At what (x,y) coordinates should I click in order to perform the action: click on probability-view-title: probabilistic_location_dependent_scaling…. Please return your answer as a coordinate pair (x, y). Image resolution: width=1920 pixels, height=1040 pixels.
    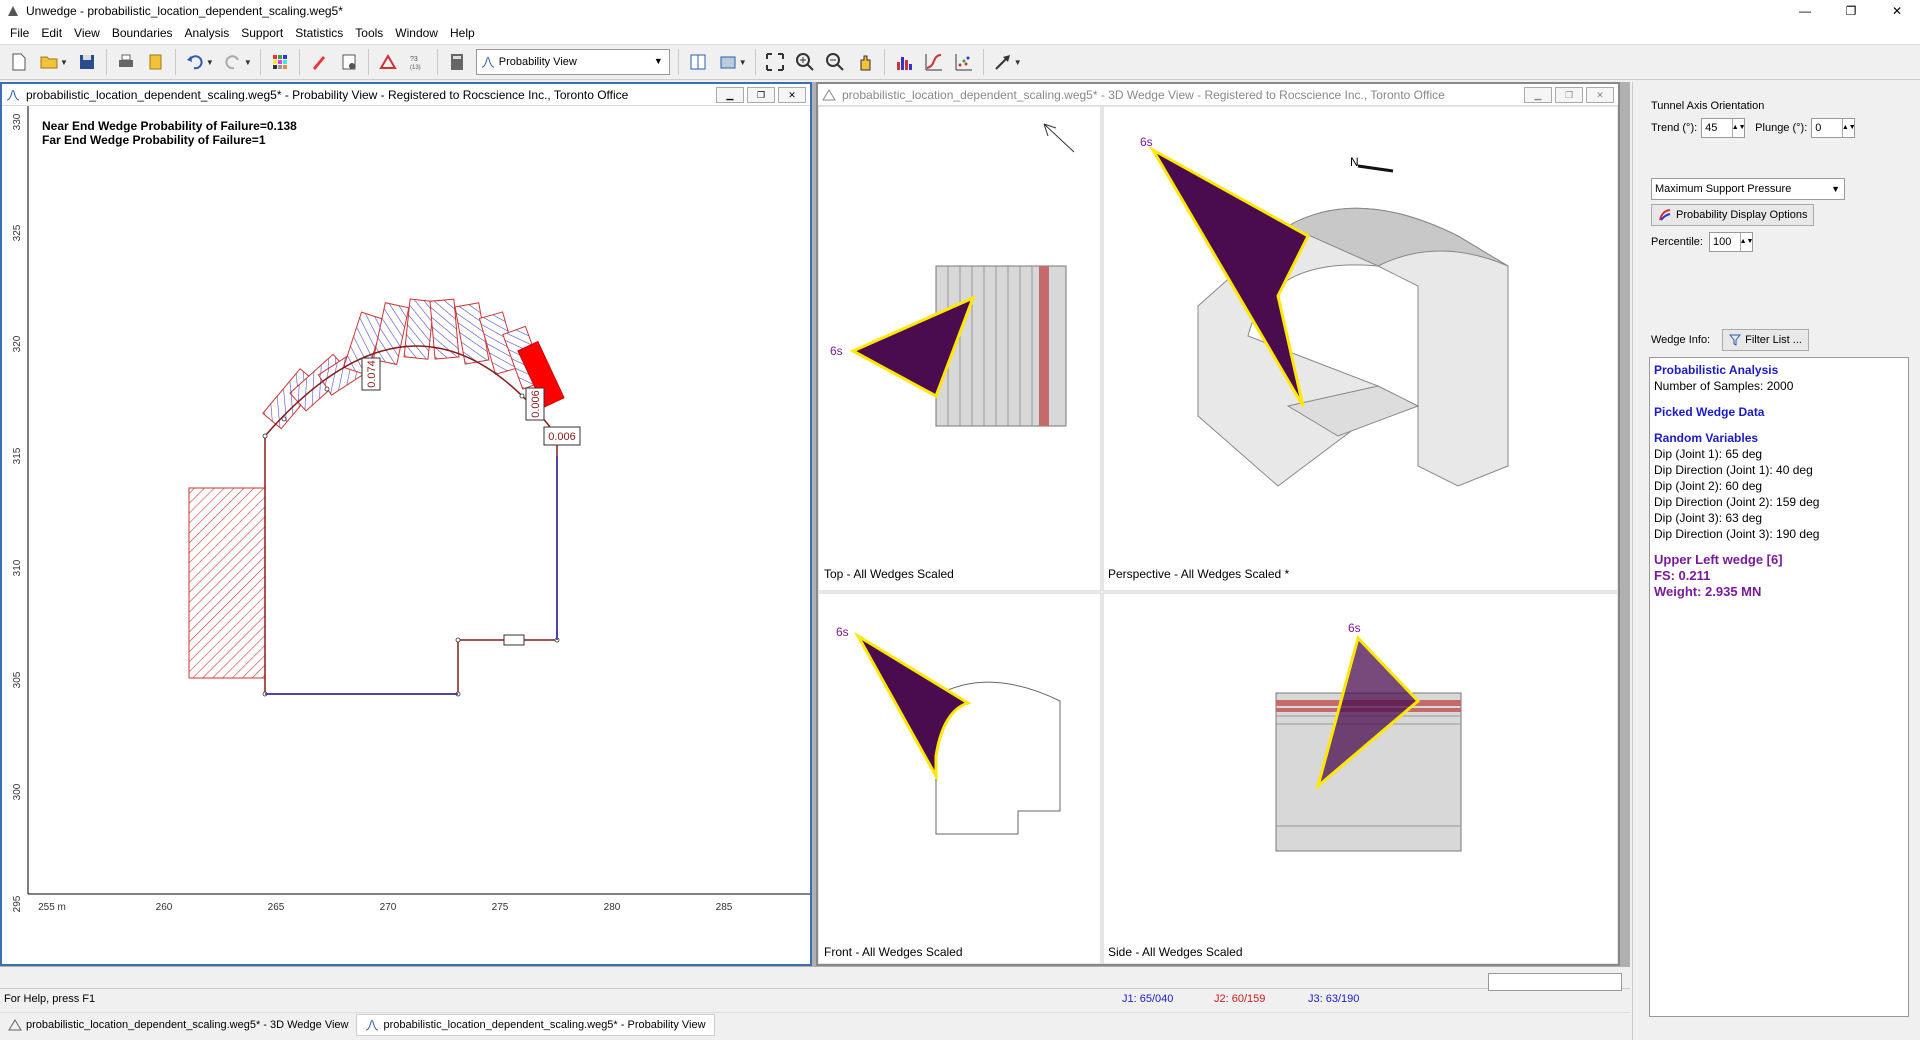
    Looking at the image, I should click on (327, 94).